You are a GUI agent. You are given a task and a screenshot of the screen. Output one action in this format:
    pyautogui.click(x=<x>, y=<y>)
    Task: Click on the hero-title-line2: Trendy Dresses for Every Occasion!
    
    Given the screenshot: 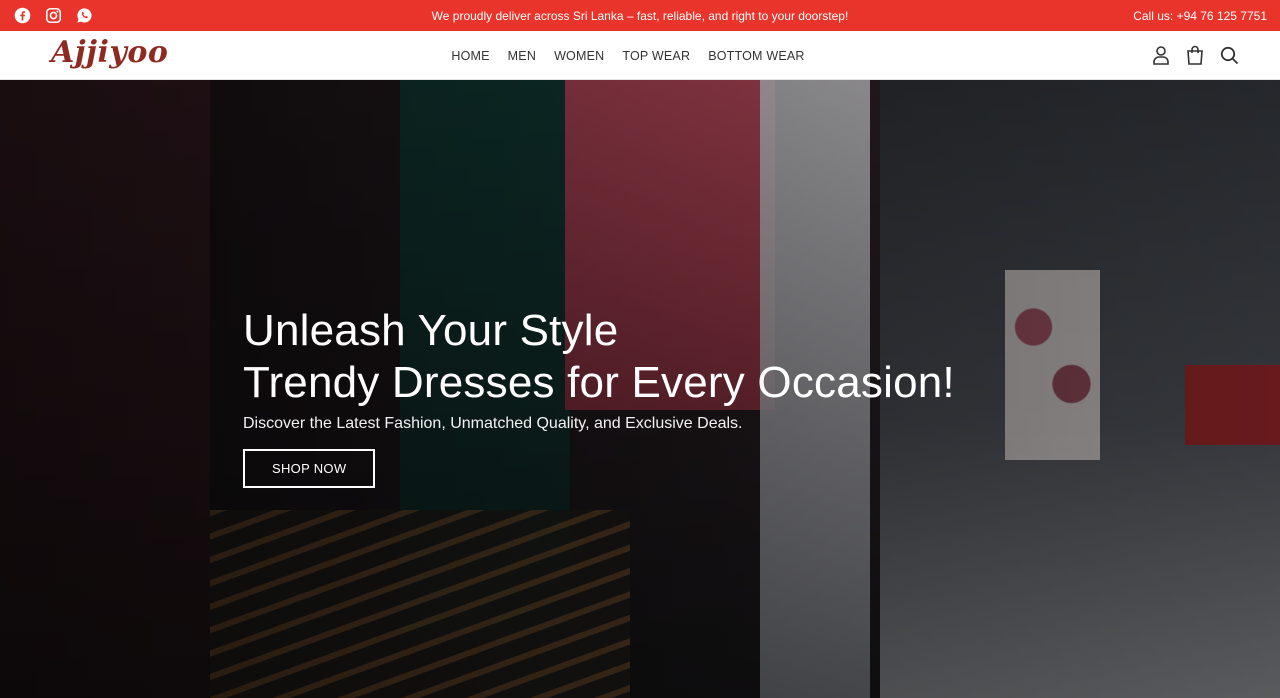 What is the action you would take?
    pyautogui.click(x=599, y=382)
    